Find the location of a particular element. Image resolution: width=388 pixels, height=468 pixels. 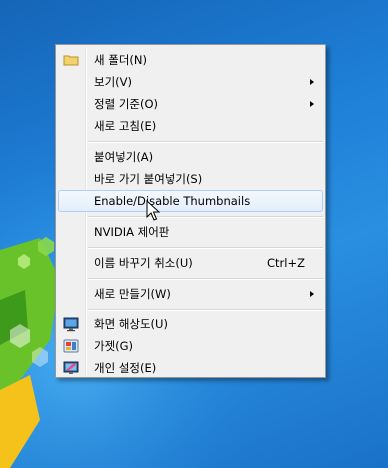

menu-item-new-folder: 새 폴더(N) is located at coordinates (190, 60).